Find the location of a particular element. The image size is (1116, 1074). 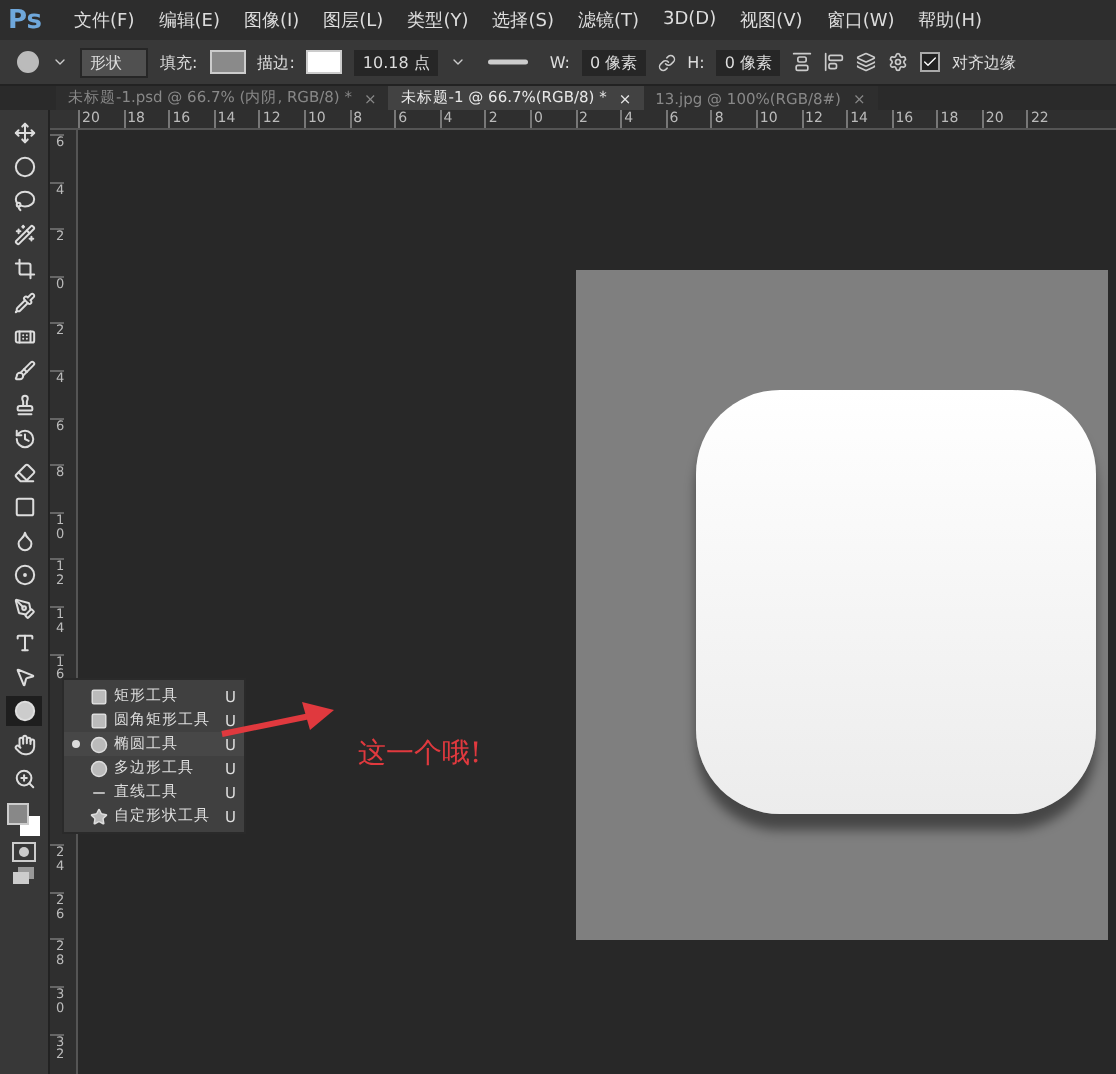

menu-item: 类型(Y) is located at coordinates (438, 20).